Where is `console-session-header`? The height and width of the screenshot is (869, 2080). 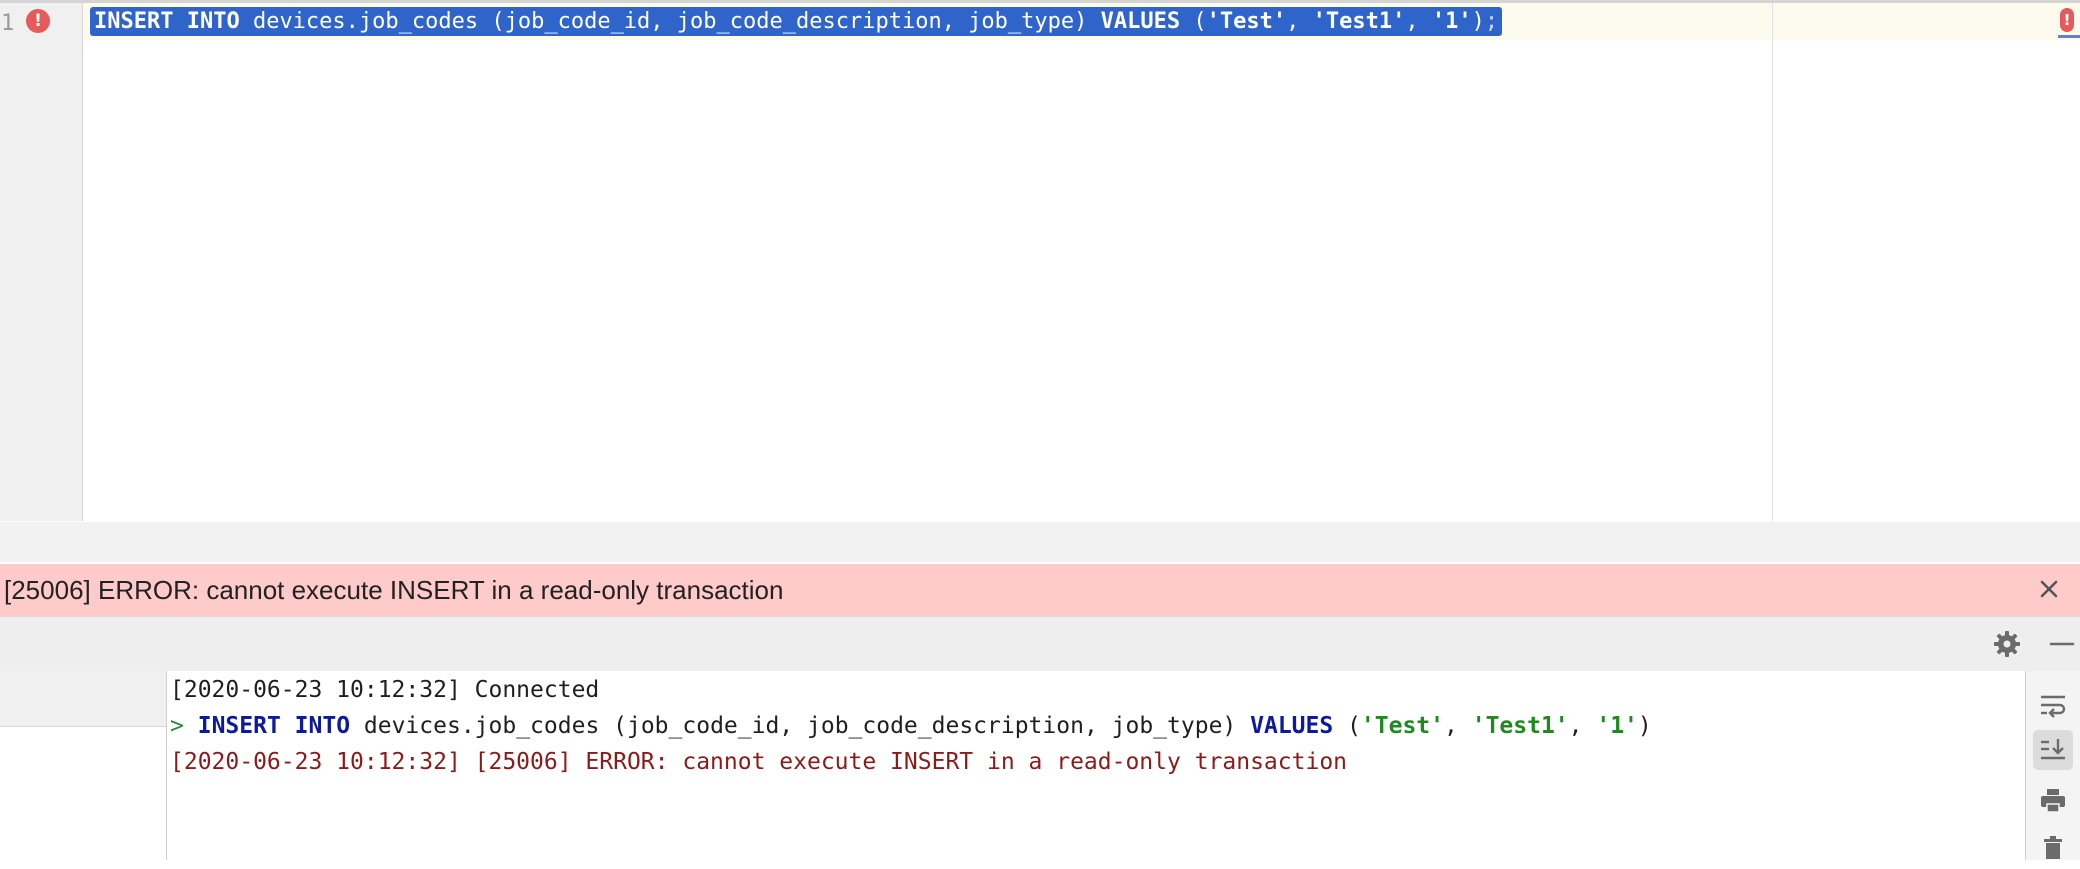 console-session-header is located at coordinates (83, 699).